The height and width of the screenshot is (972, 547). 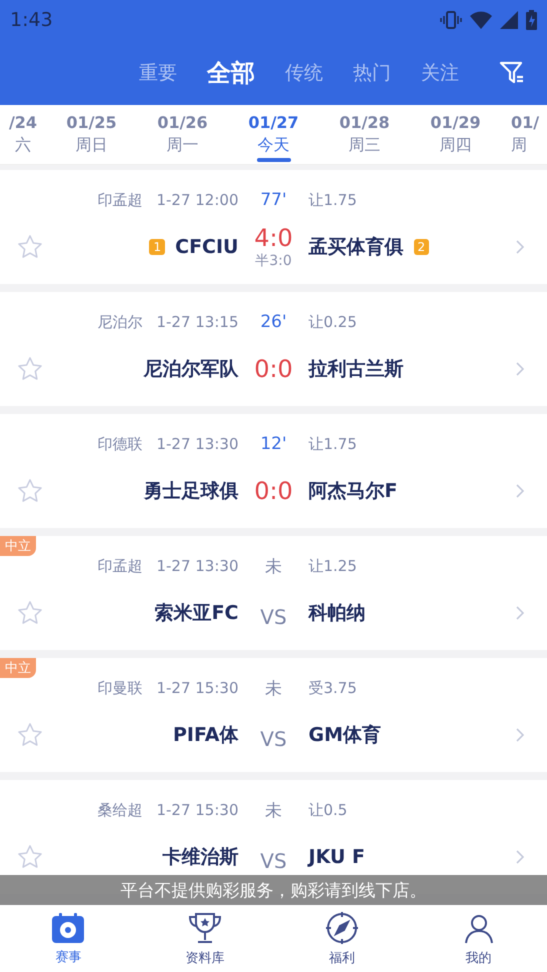 I want to click on match-status: 12', so click(x=273, y=444).